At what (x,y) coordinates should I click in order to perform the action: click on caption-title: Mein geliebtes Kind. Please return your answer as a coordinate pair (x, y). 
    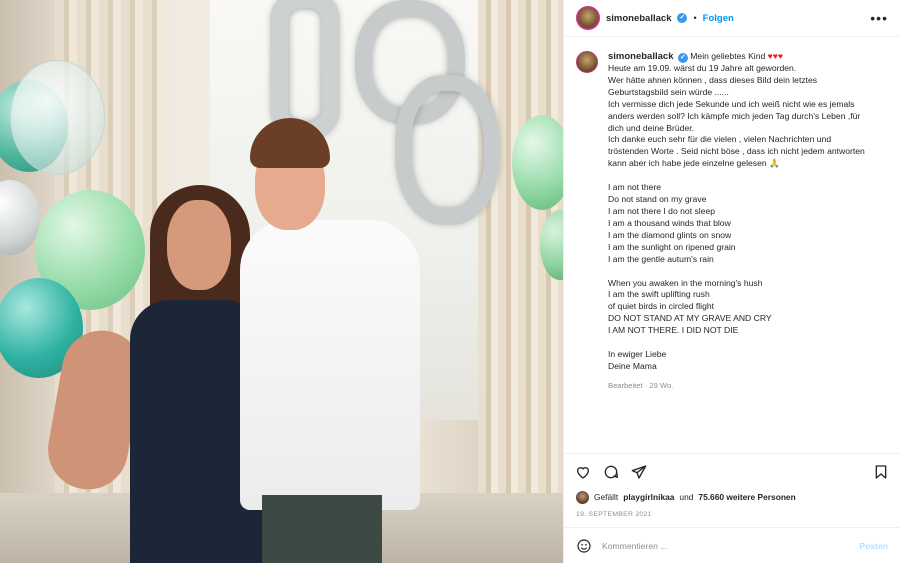
    Looking at the image, I should click on (728, 56).